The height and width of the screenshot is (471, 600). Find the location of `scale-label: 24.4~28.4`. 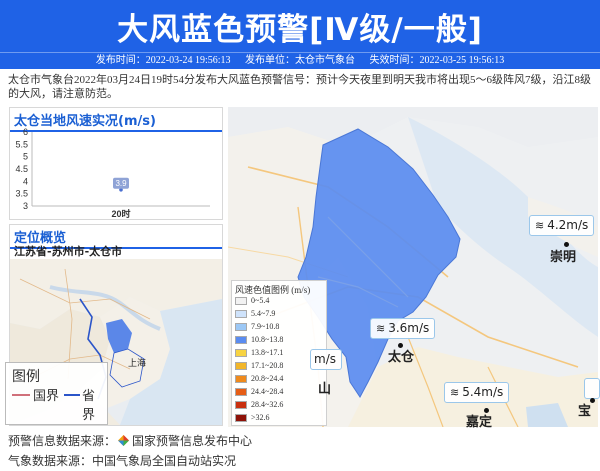

scale-label: 24.4~28.4 is located at coordinates (267, 391).